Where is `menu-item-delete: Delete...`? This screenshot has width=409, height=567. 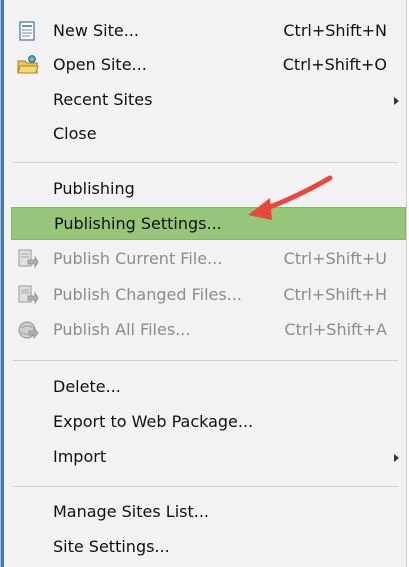
menu-item-delete: Delete... is located at coordinates (208, 387).